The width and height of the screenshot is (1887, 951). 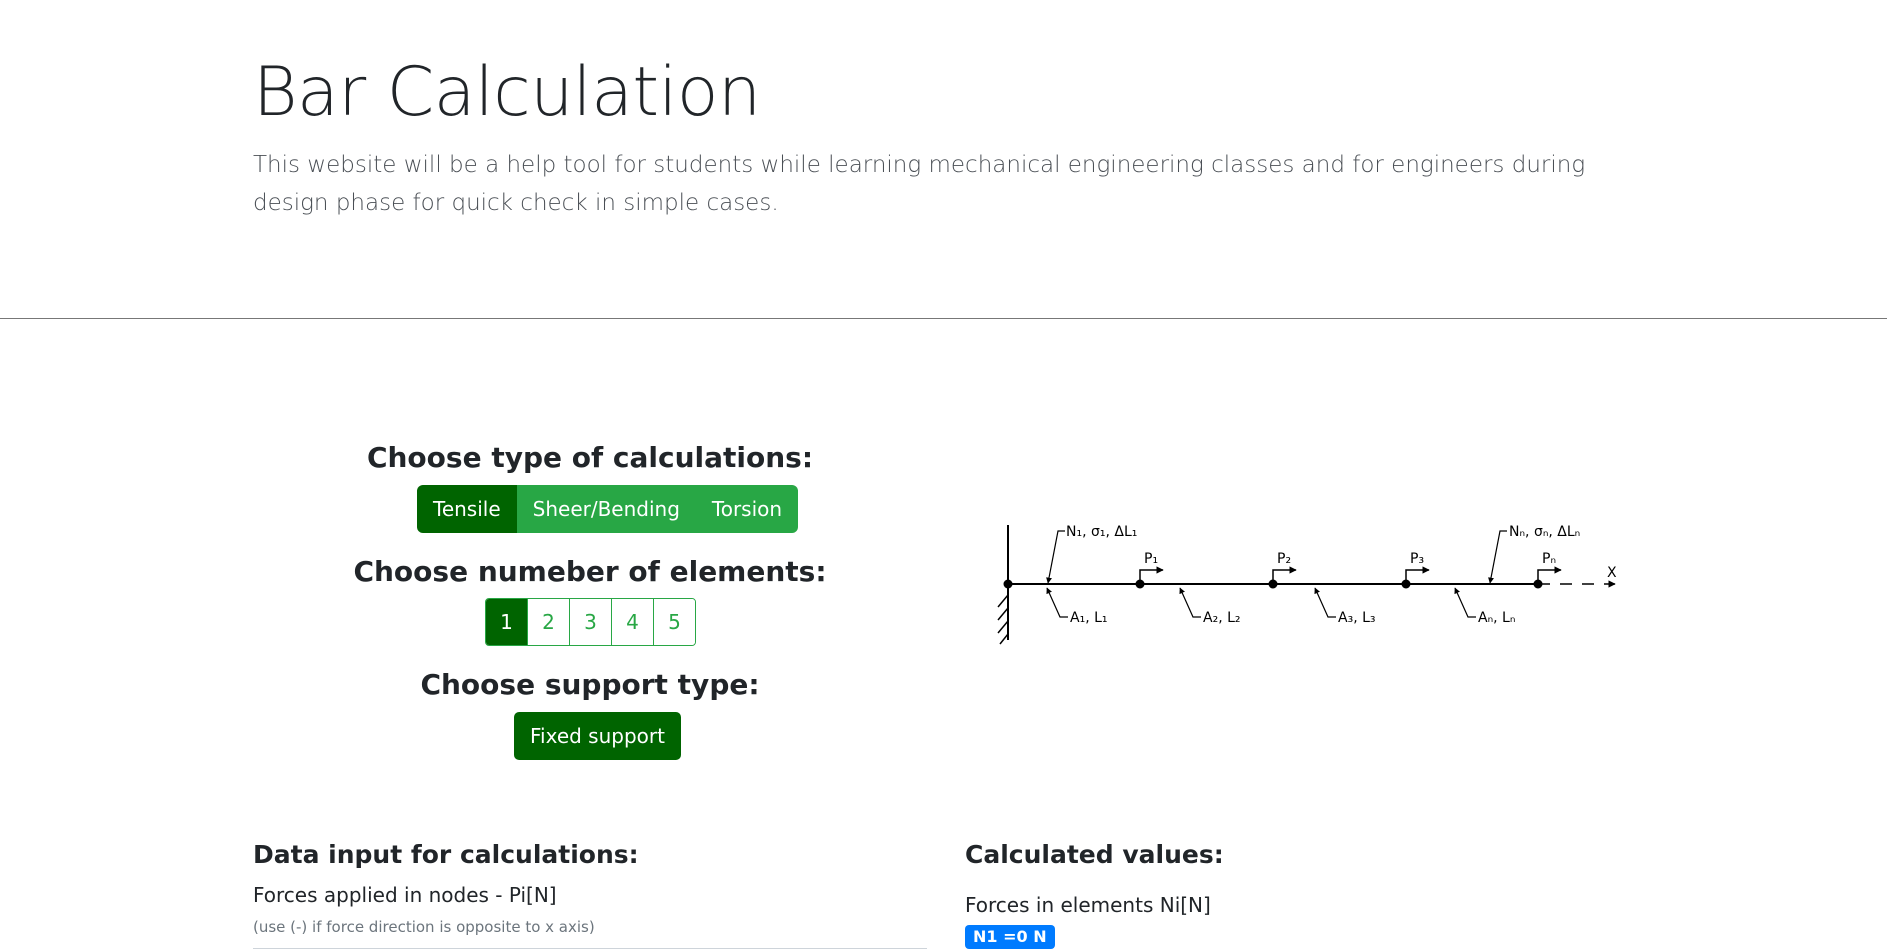 I want to click on diagram-label-bottom-3: A₃, L₃, so click(x=1357, y=618).